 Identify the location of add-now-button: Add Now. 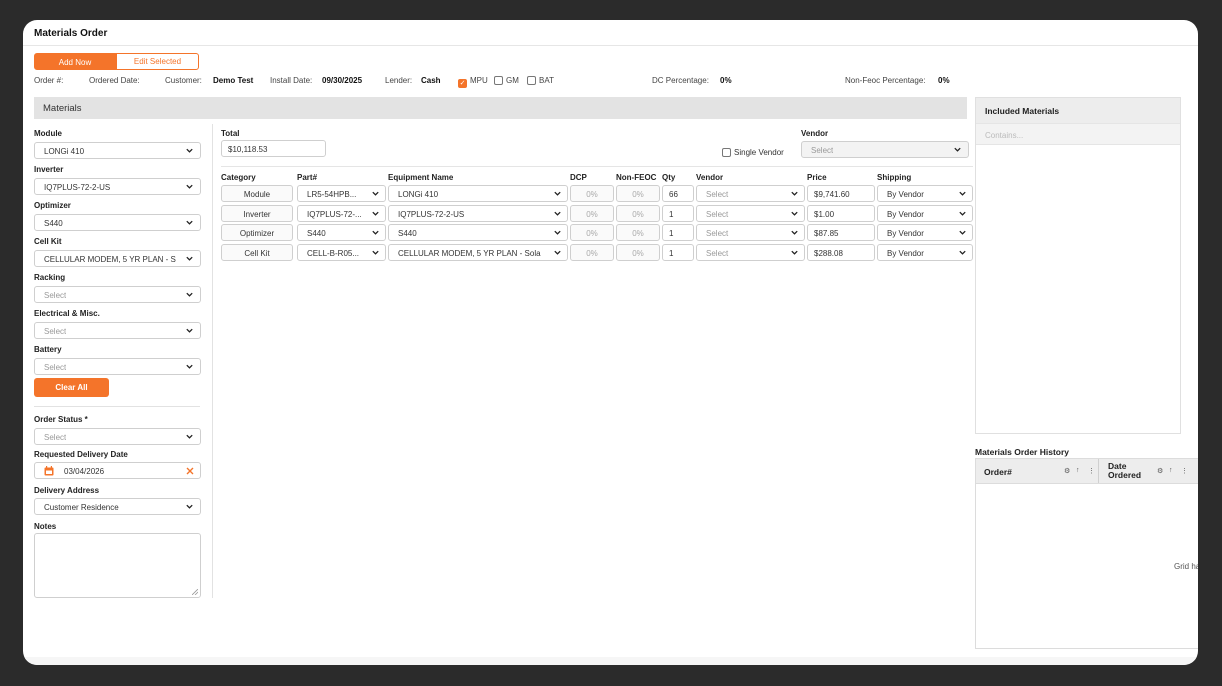
(75, 61).